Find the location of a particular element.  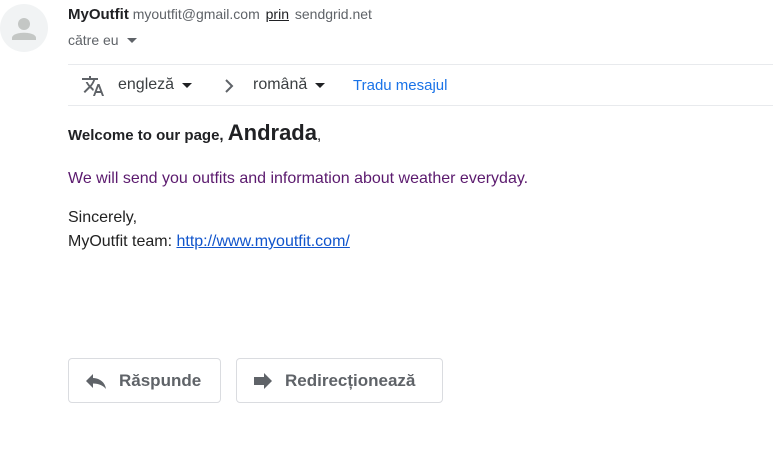

greeting-line: Welcome to our page, Andrada, is located at coordinates (194, 133).